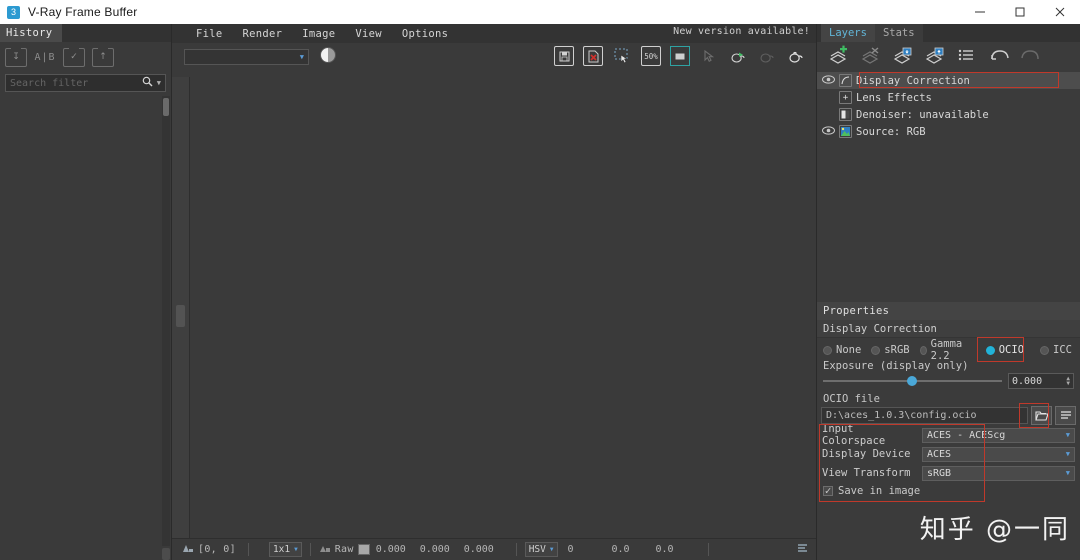 Image resolution: width=1080 pixels, height=560 pixels. What do you see at coordinates (738, 56) in the screenshot?
I see `render-teapot-start-icon` at bounding box center [738, 56].